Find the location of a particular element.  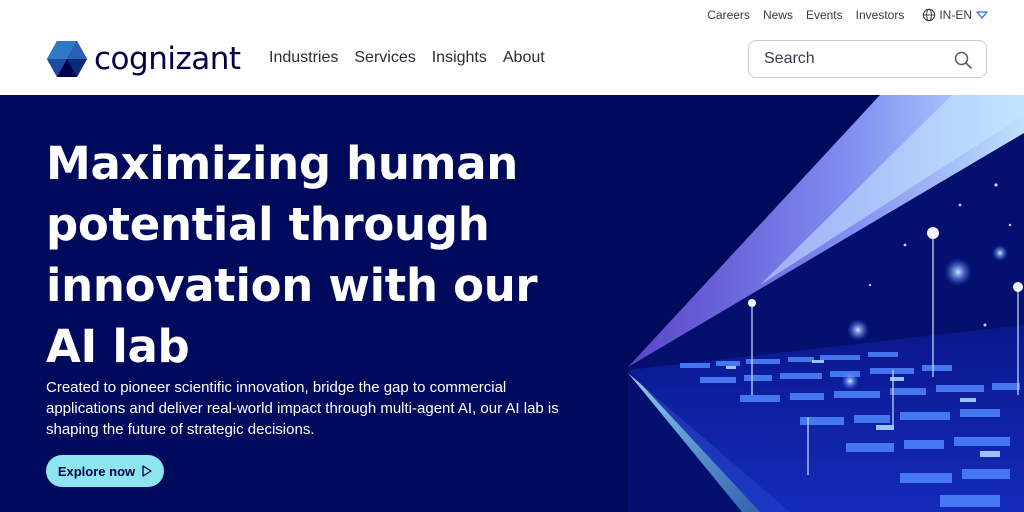

brand-logo: cognizant is located at coordinates (143, 59).